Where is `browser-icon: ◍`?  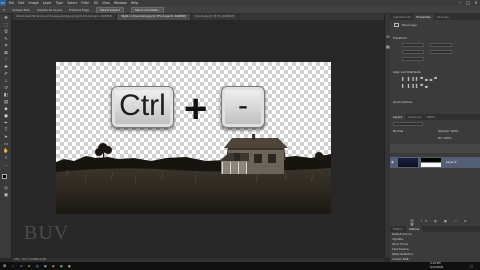
browser-icon: ◍ is located at coordinates (37, 266).